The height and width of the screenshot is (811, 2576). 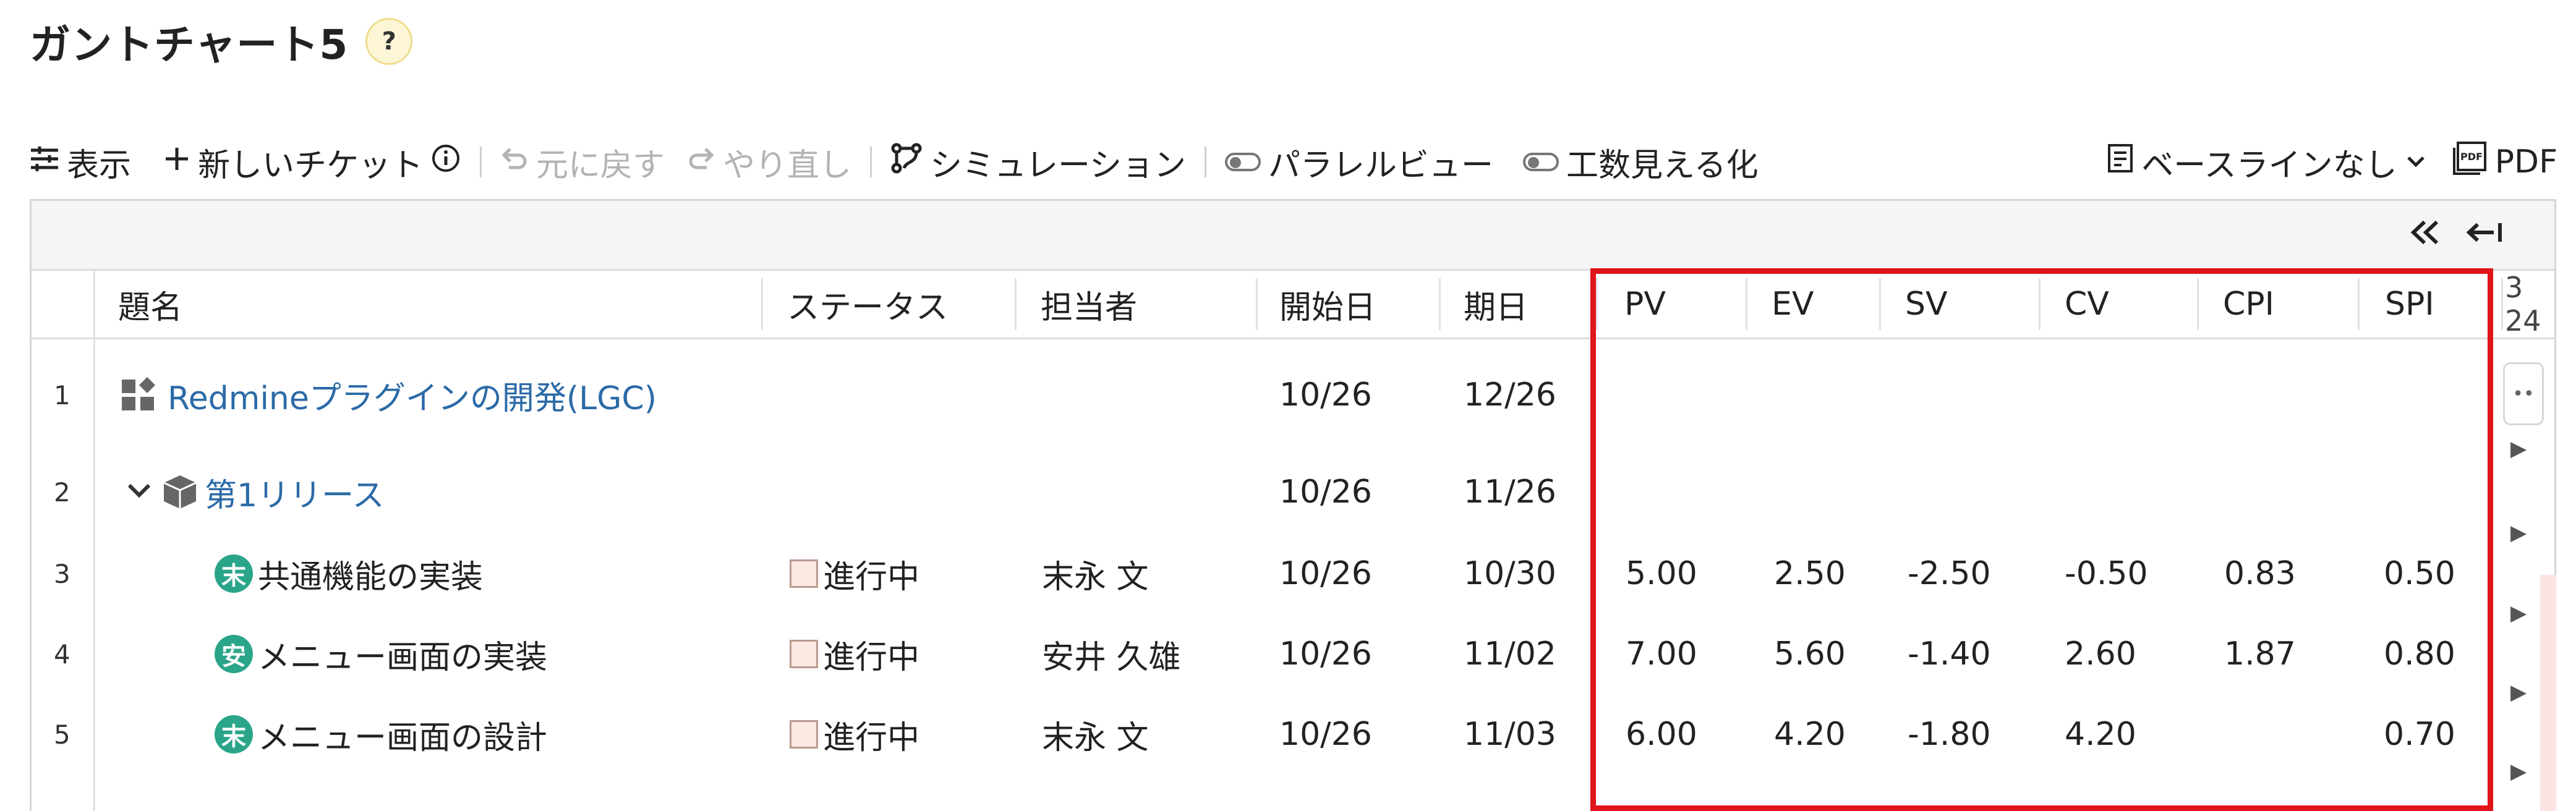 What do you see at coordinates (1496, 304) in the screenshot?
I see `column-header-due-date: 期日` at bounding box center [1496, 304].